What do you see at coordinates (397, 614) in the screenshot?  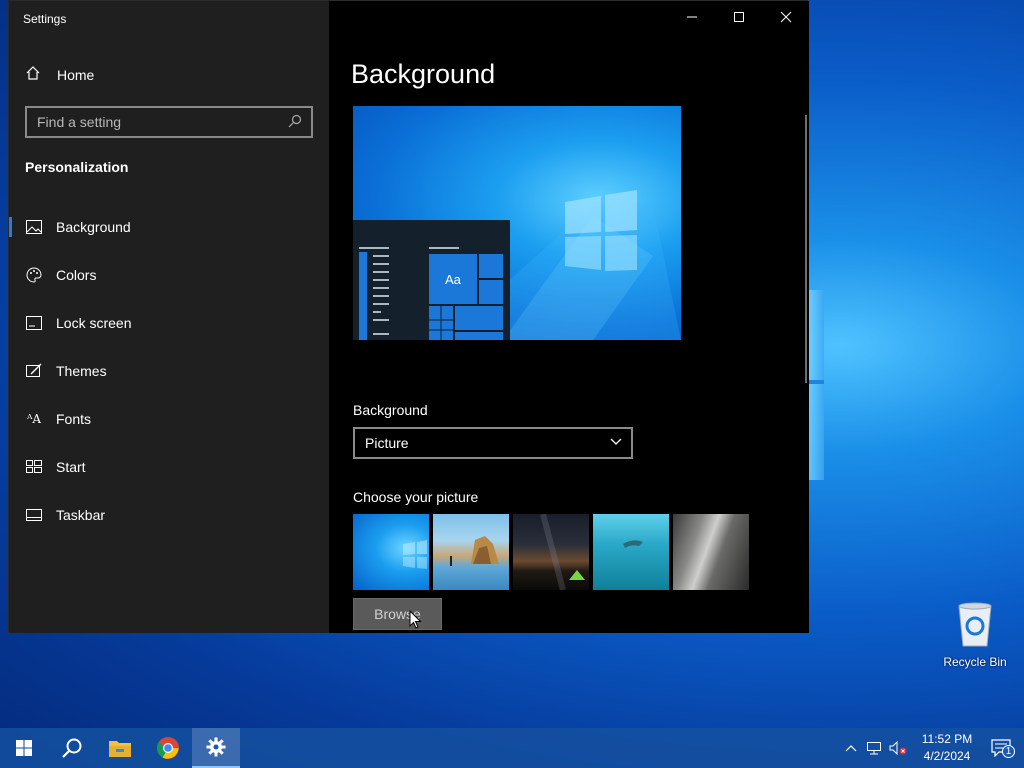 I see `browse-button: Browse` at bounding box center [397, 614].